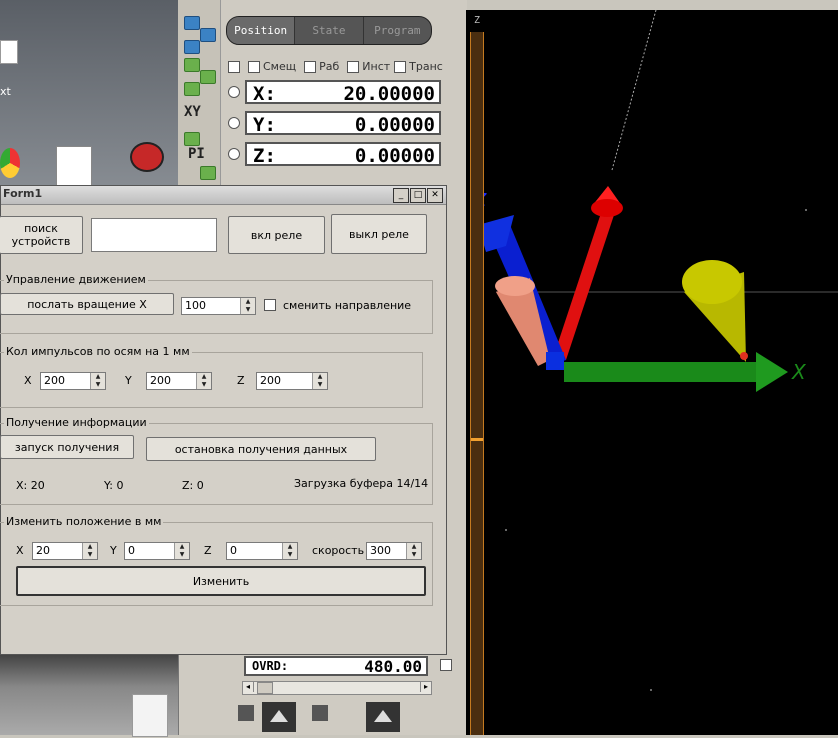 The width and height of the screenshot is (838, 738). I want to click on pos-z-stepper: 0 ▲ ▼, so click(262, 551).